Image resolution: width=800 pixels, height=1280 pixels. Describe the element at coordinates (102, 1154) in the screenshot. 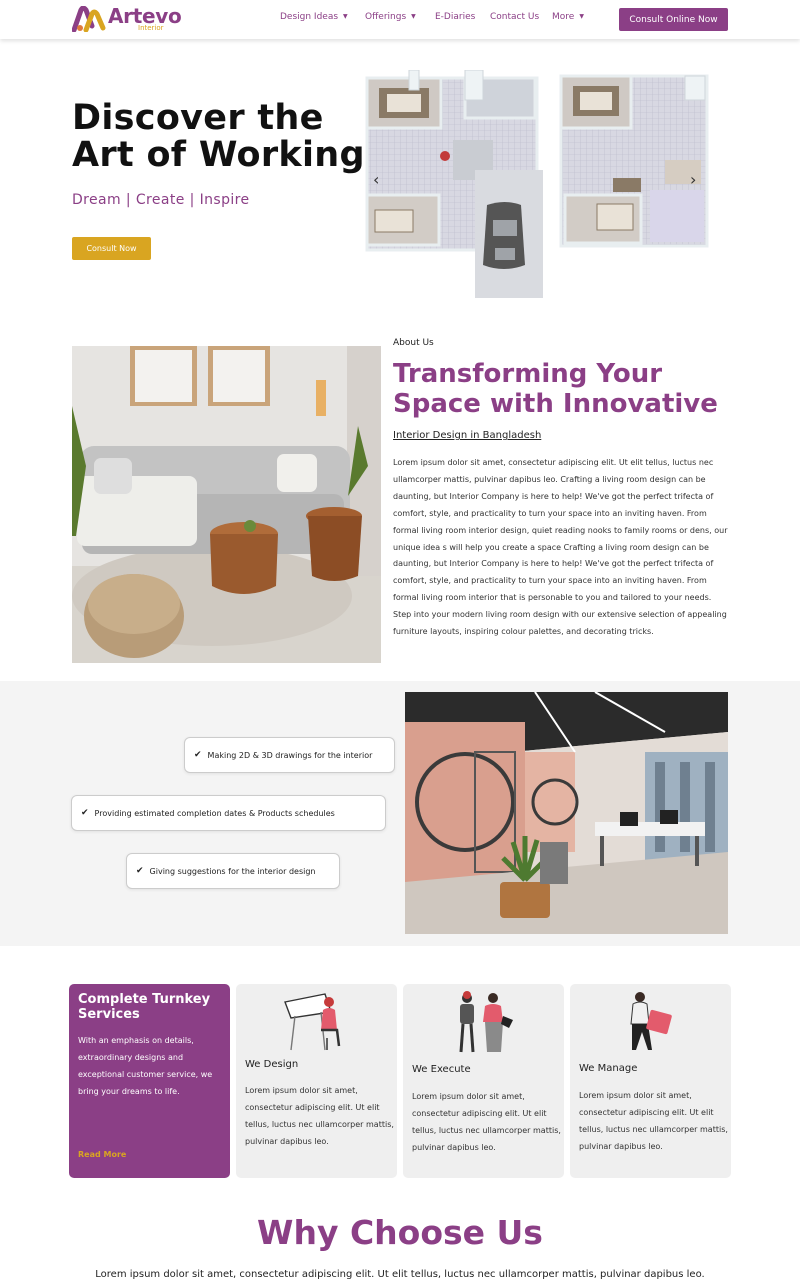

I see `read-more-link: Read More` at that location.